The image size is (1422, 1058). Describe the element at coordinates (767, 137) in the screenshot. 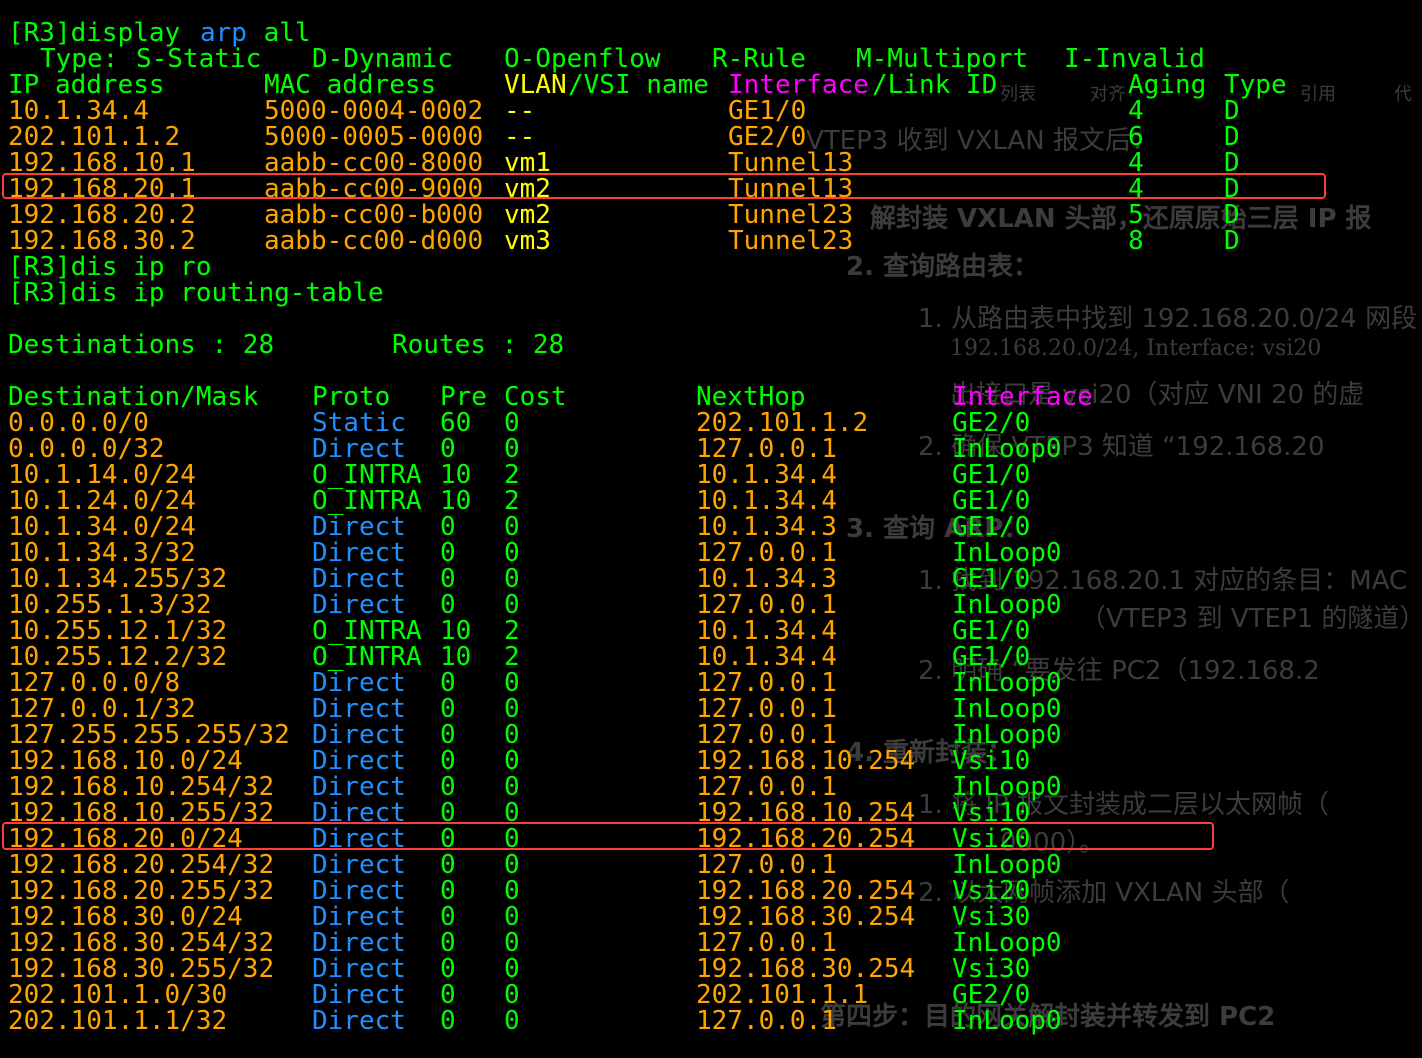

I see `arp-interface-cell: GE2/0` at that location.